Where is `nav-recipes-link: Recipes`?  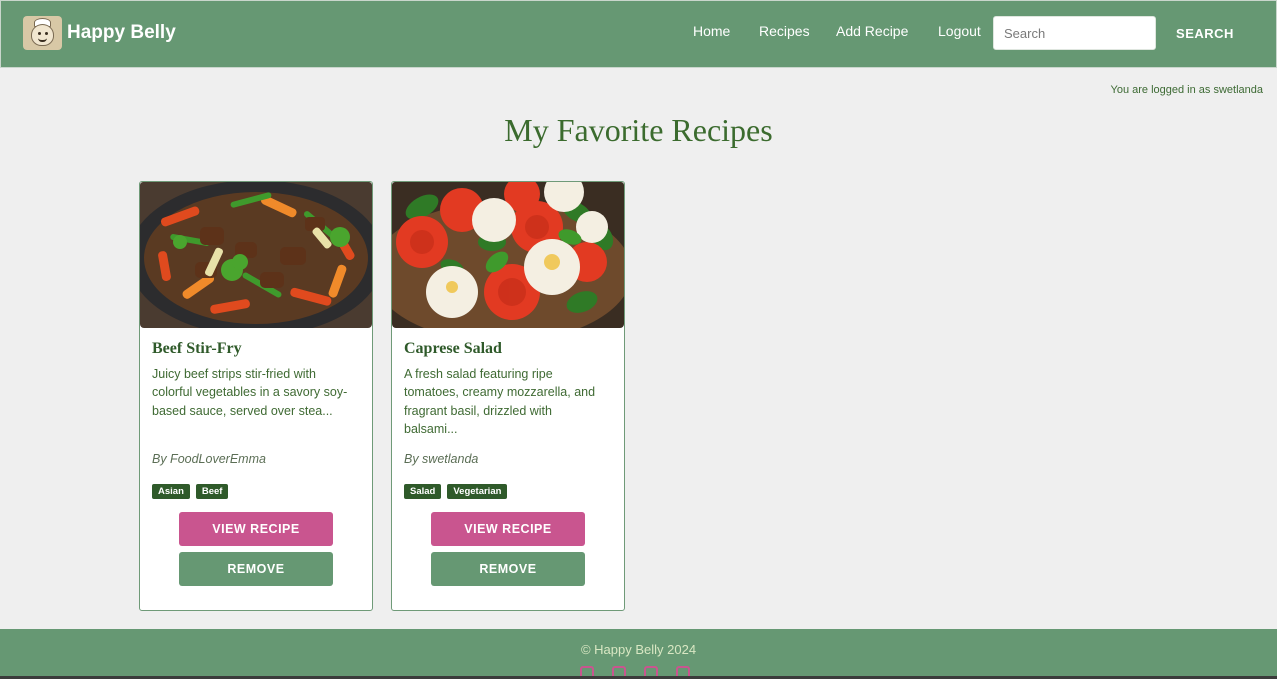 nav-recipes-link: Recipes is located at coordinates (784, 31).